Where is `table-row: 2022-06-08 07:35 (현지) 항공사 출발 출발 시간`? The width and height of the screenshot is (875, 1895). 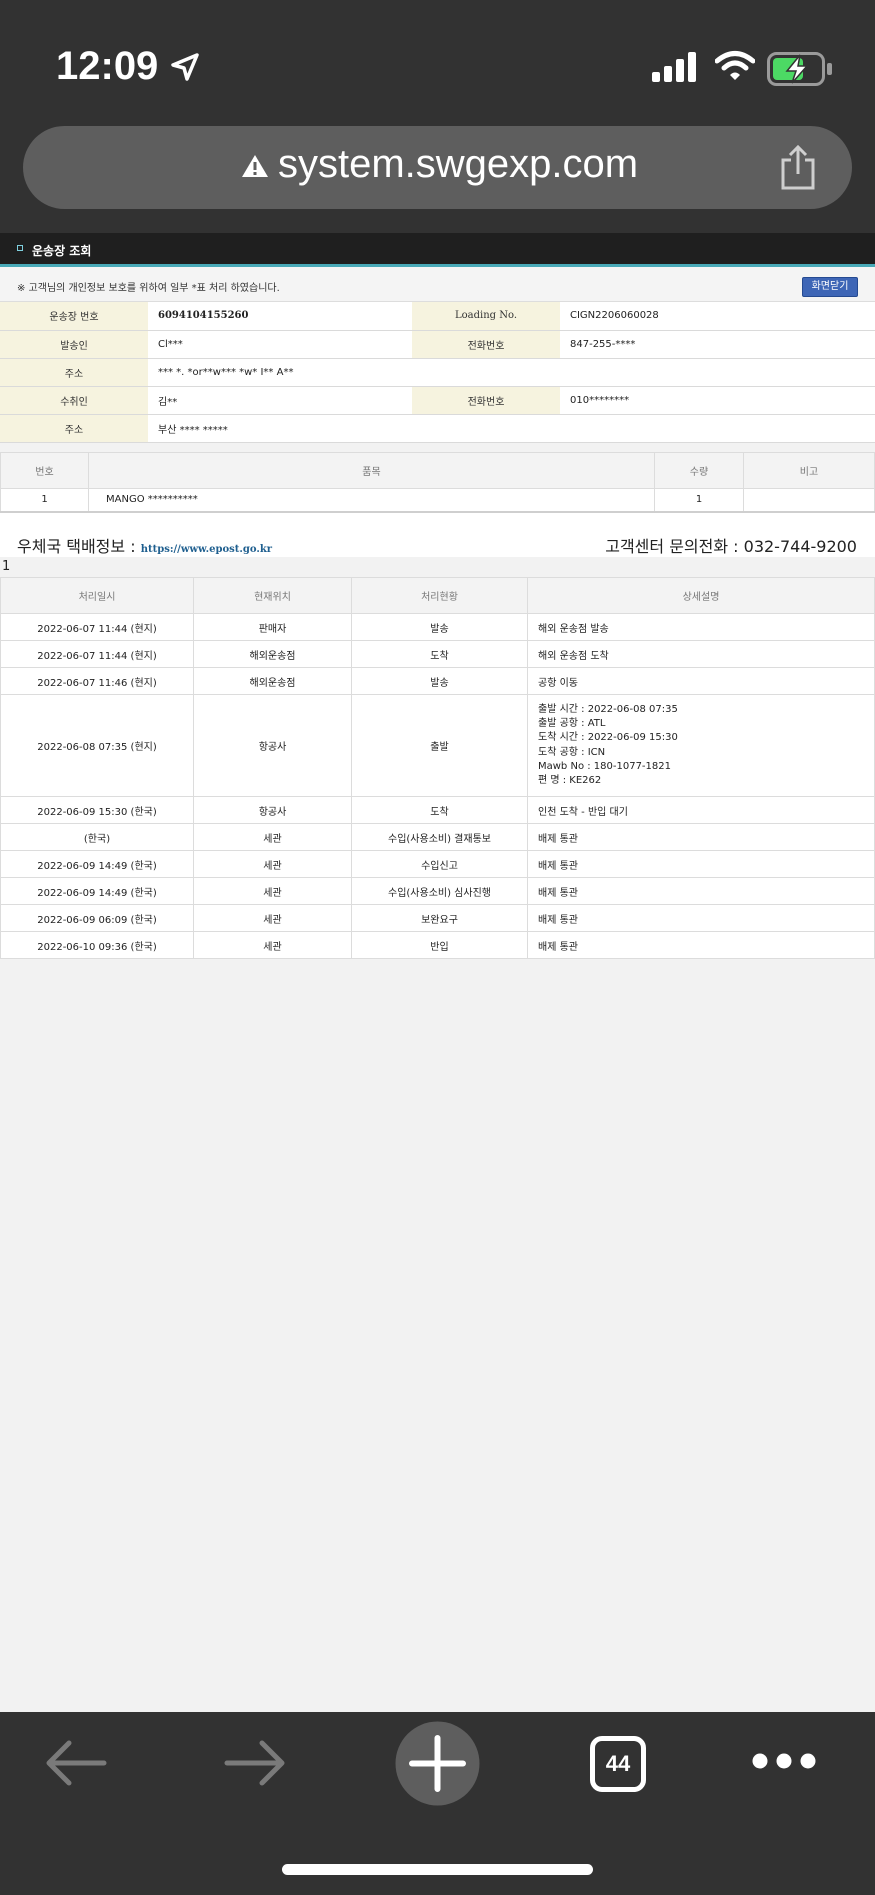
table-row: 2022-06-08 07:35 (현지) 항공사 출발 출발 시간 is located at coordinates (437, 745).